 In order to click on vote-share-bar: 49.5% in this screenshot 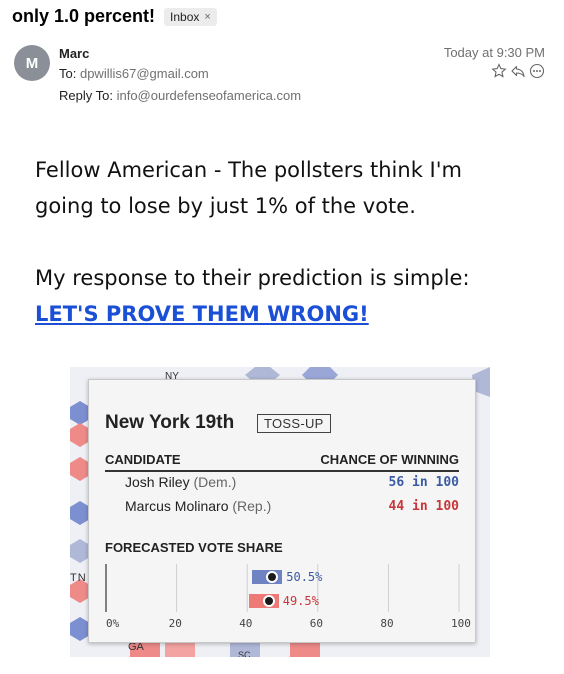, I will do `click(283, 601)`.